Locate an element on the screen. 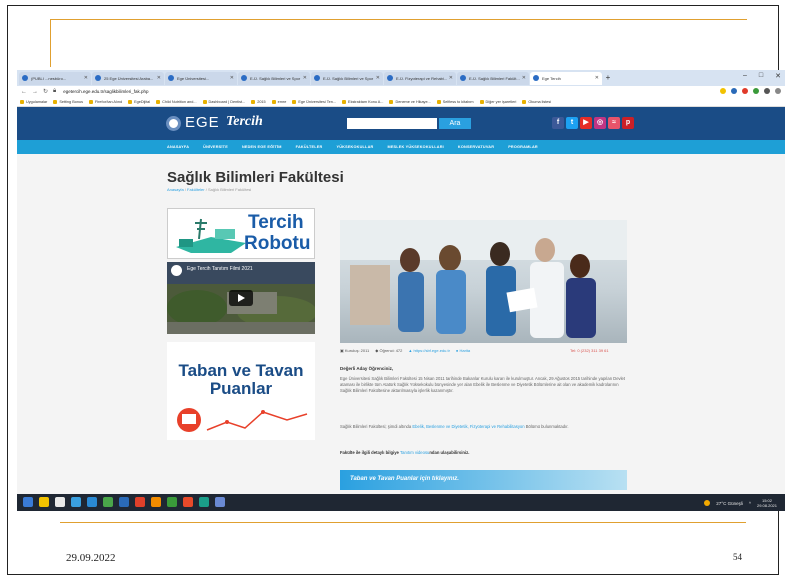 This screenshot has height=580, width=785. bookmark-item: 2015 is located at coordinates (258, 101).